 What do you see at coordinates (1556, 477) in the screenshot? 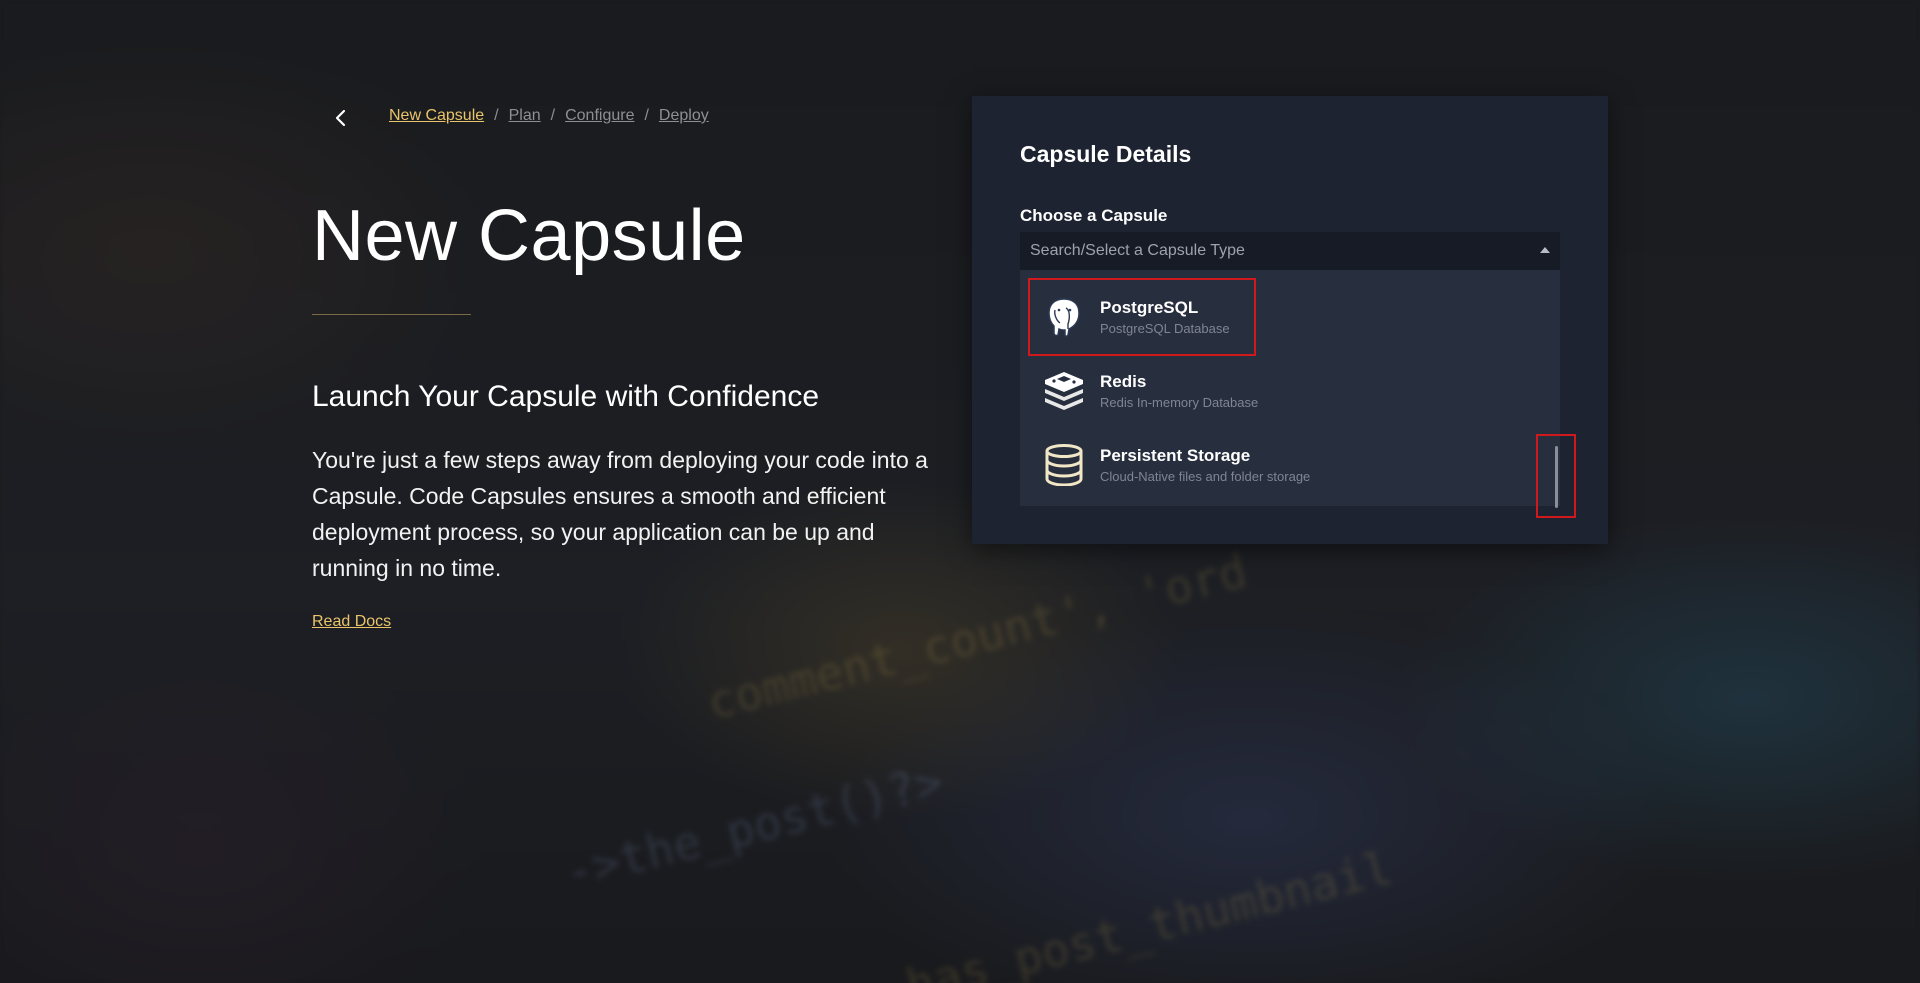
I see `dropdown-scrollbar-thumb` at bounding box center [1556, 477].